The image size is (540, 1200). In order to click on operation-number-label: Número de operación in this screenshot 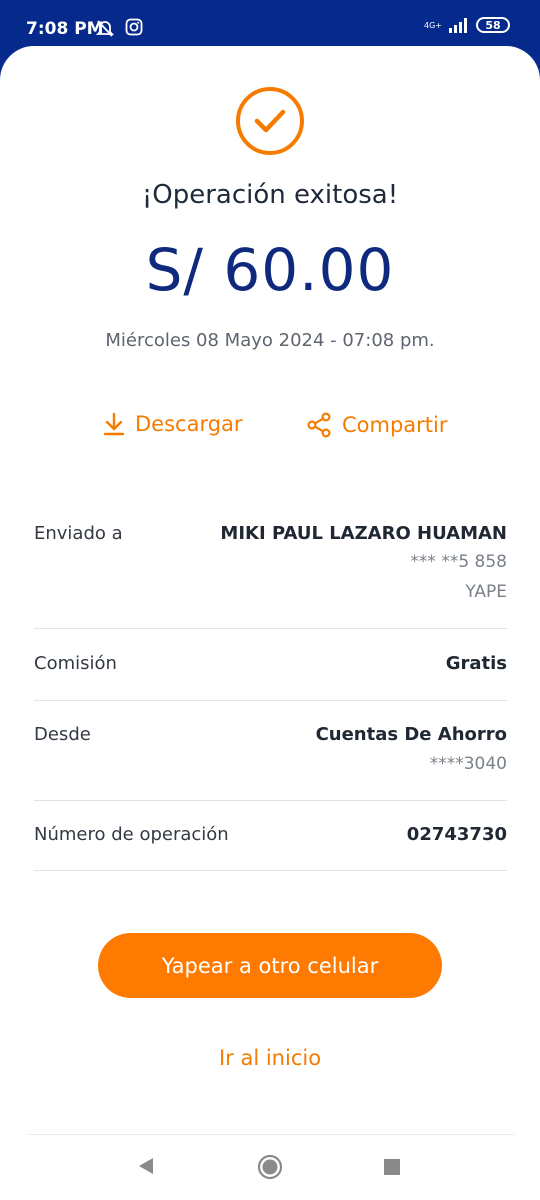, I will do `click(131, 834)`.